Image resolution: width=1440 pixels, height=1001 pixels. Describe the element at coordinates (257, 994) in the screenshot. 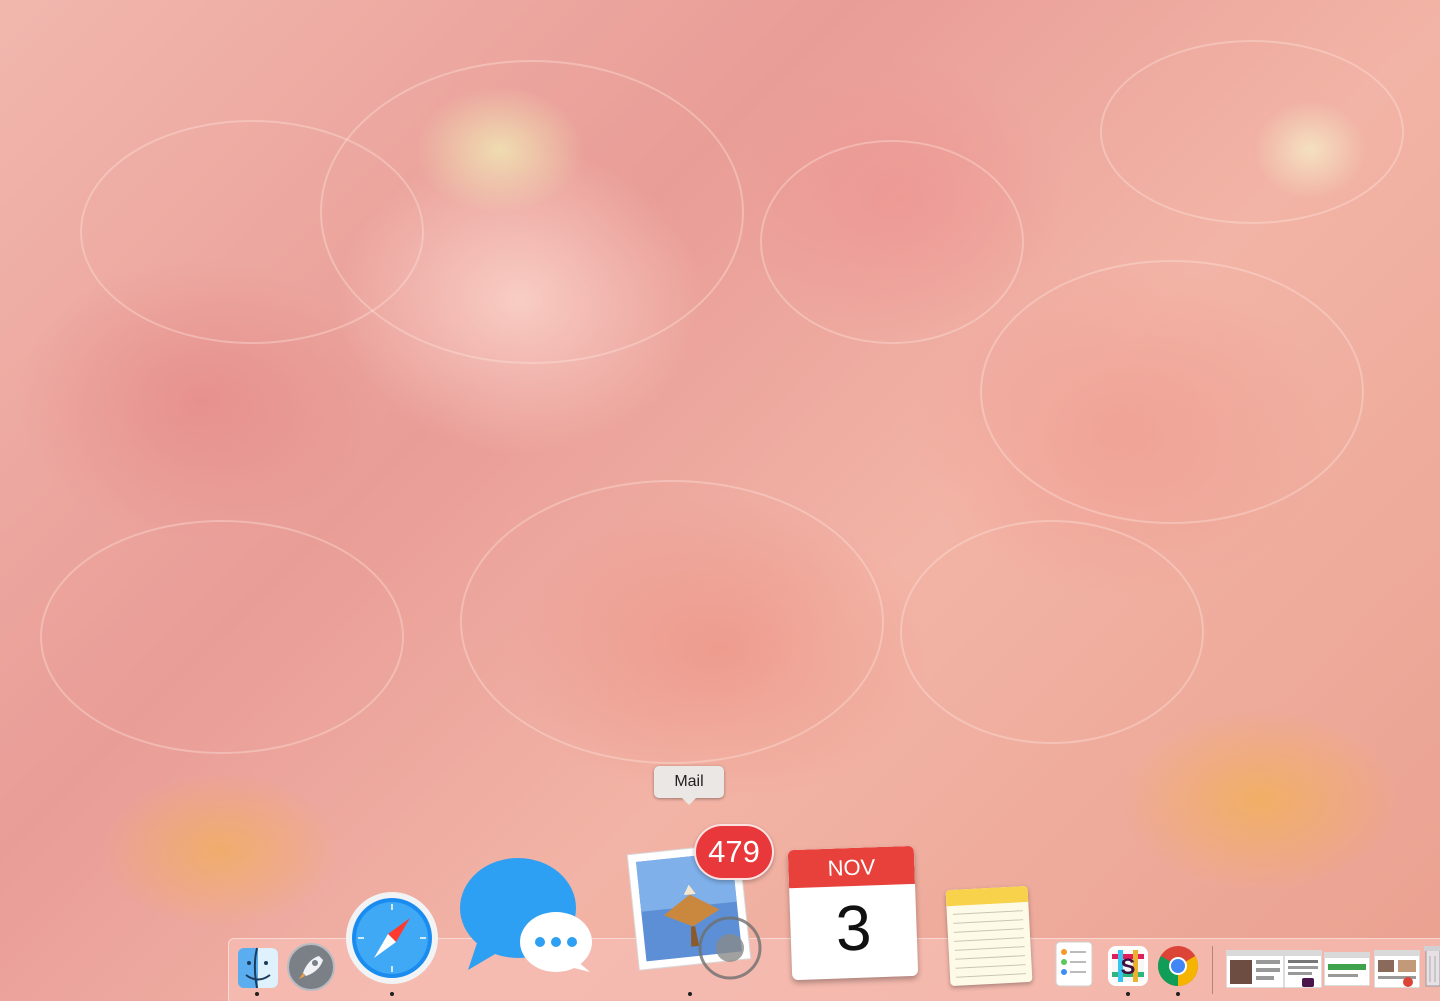

I see `running-indicator-finder` at that location.